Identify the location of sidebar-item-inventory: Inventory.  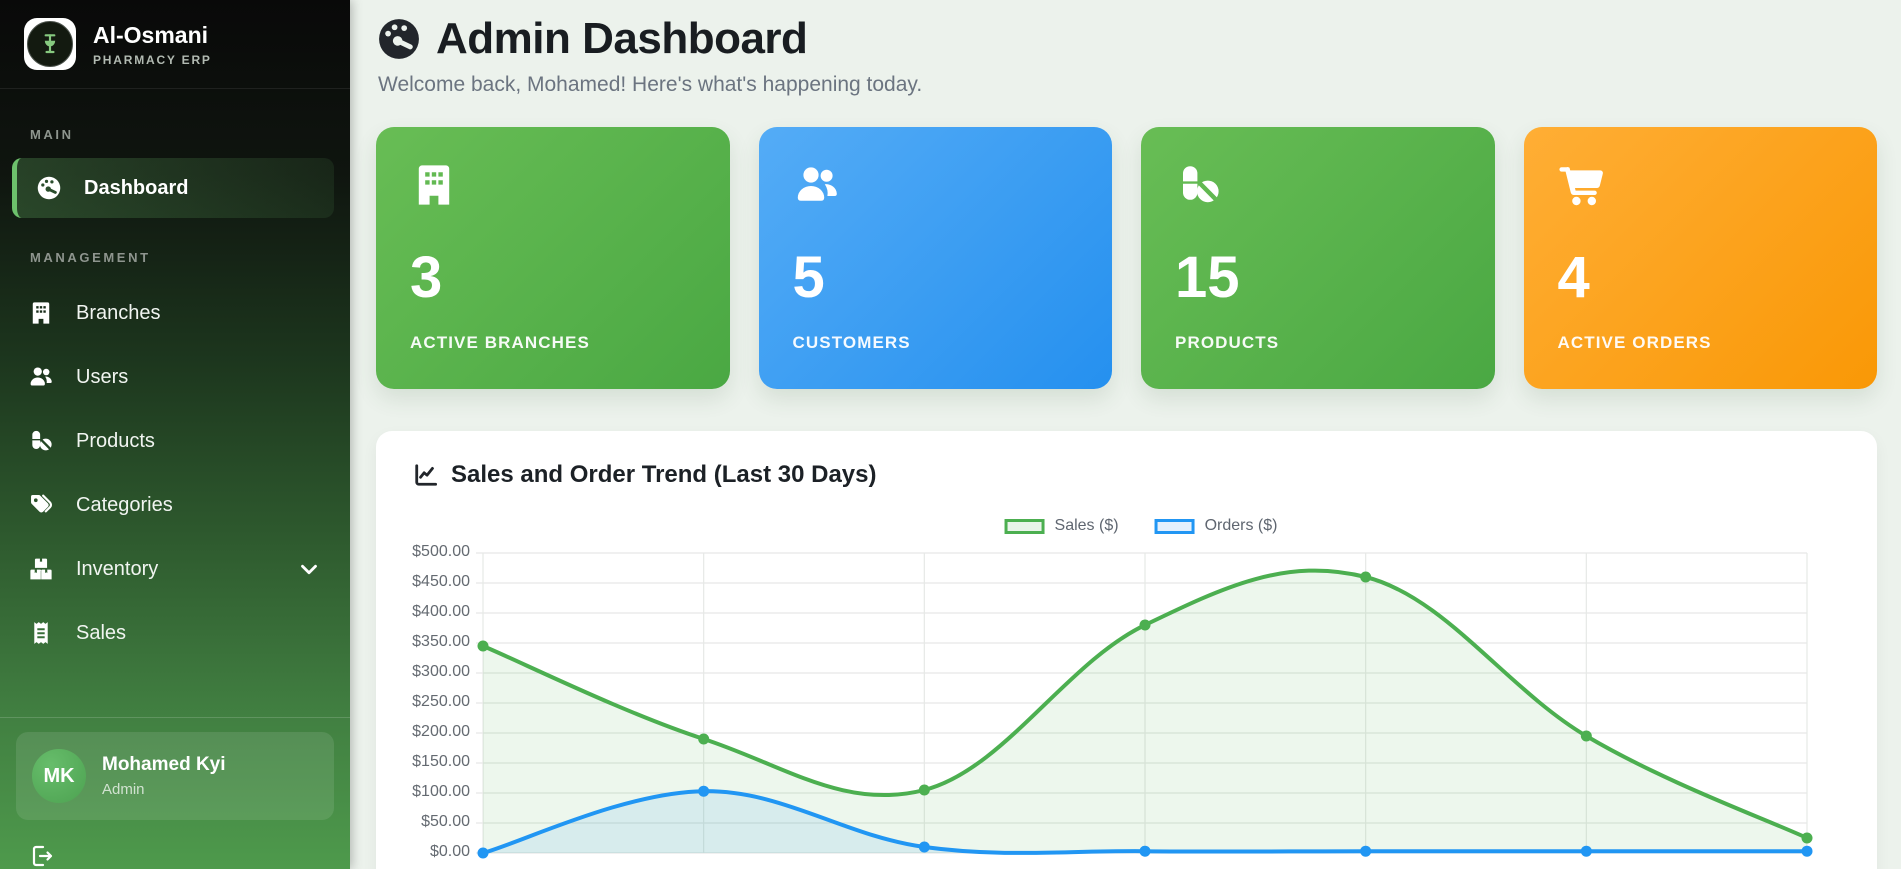
(175, 569).